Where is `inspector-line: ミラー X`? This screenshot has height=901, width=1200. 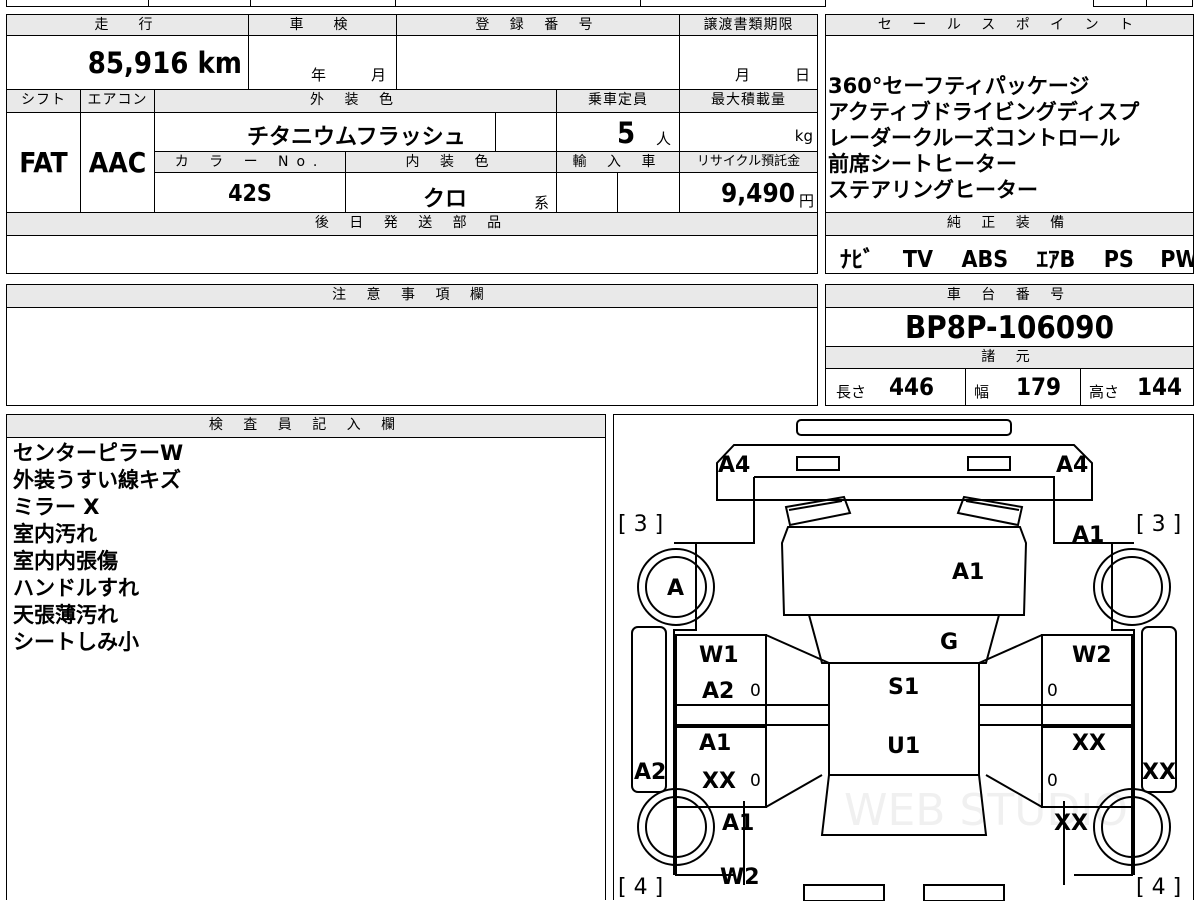 inspector-line: ミラー X is located at coordinates (56, 507).